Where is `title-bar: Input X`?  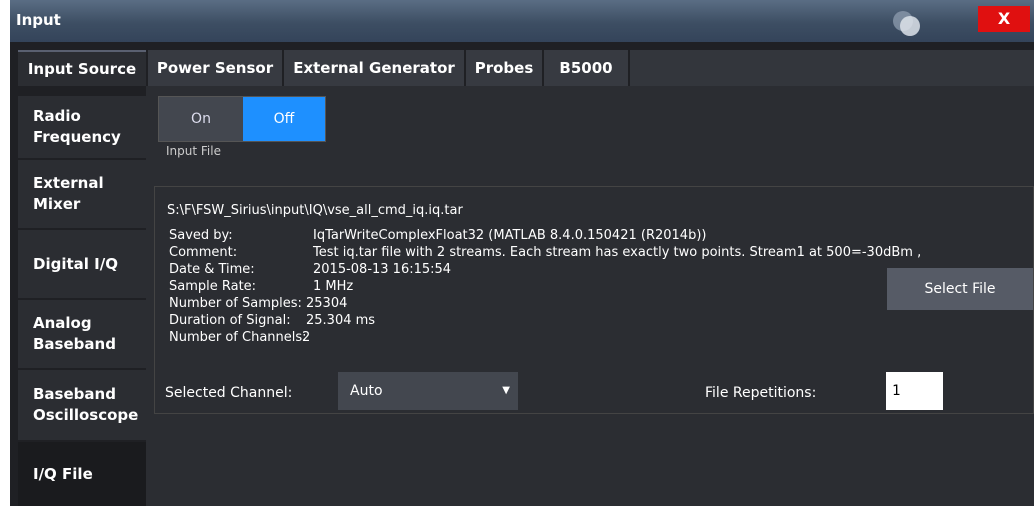 title-bar: Input X is located at coordinates (522, 21).